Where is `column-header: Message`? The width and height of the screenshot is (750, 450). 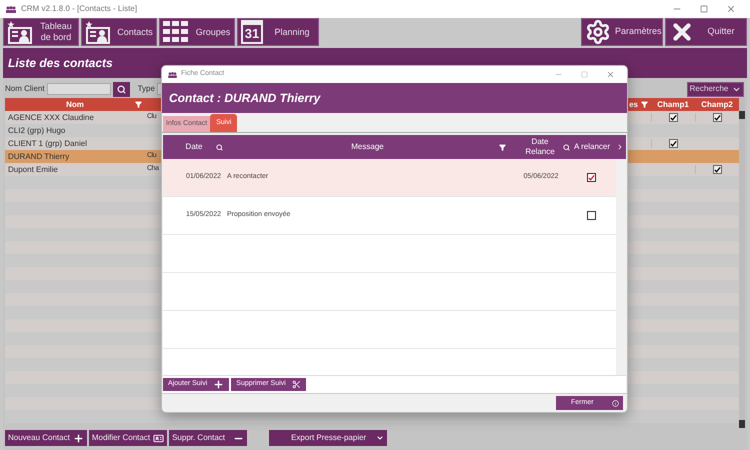 column-header: Message is located at coordinates (367, 147).